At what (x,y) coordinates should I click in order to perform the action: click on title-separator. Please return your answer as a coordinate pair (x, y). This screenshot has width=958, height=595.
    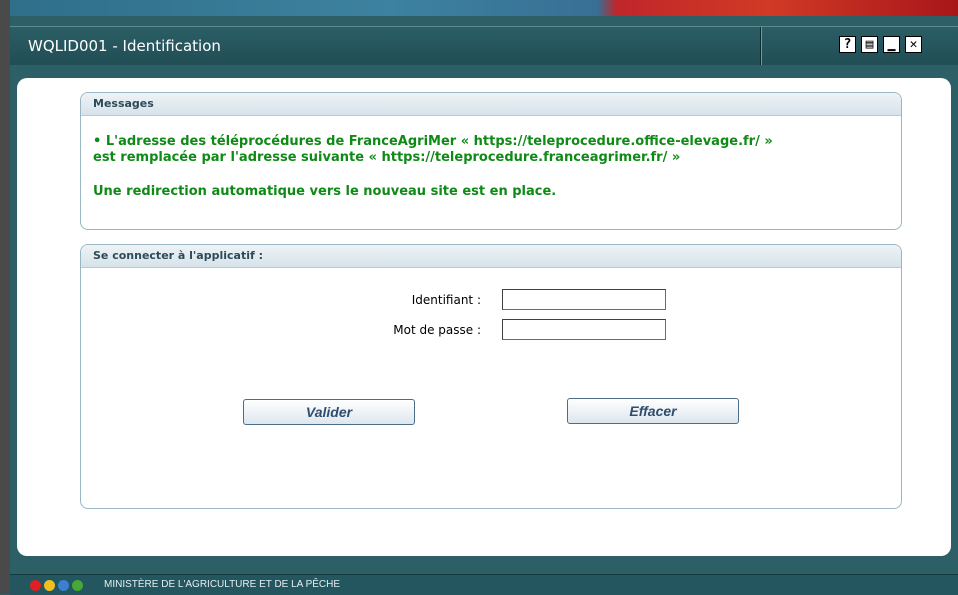
    Looking at the image, I should click on (761, 46).